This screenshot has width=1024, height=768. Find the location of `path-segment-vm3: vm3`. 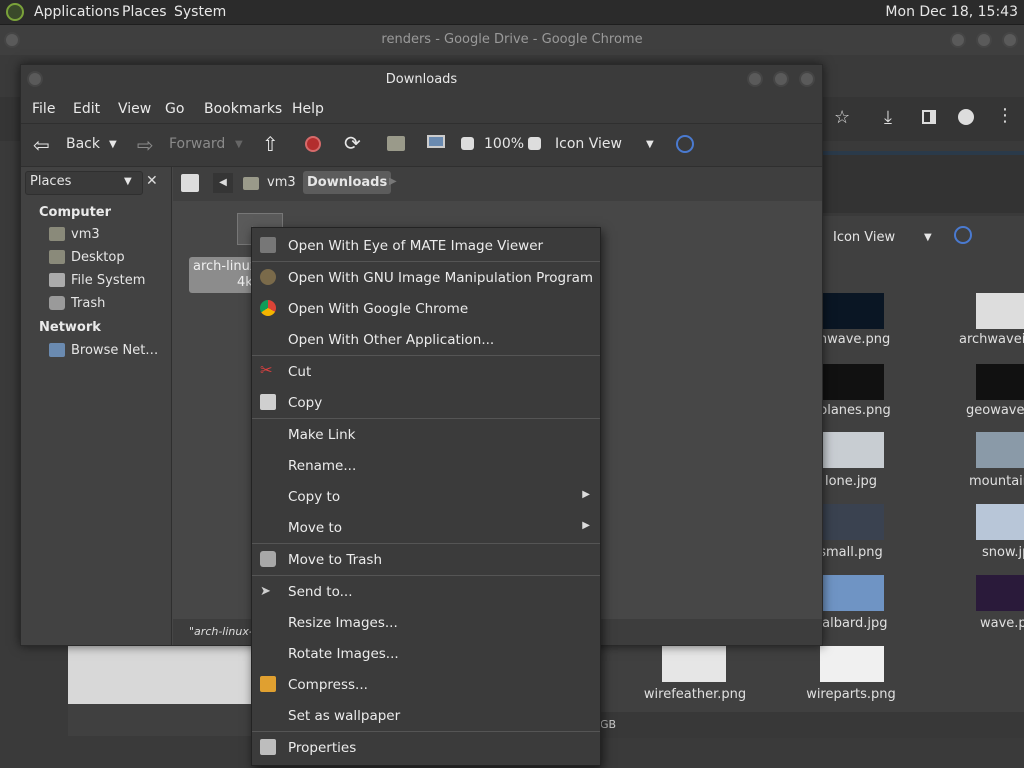

path-segment-vm3: vm3 is located at coordinates (281, 182).